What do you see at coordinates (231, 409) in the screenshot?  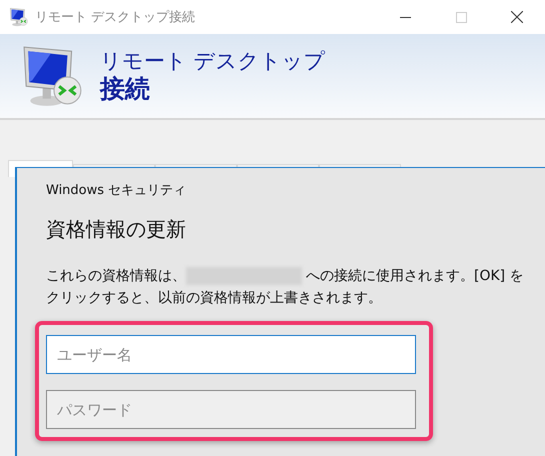 I see `password-field: パスワード` at bounding box center [231, 409].